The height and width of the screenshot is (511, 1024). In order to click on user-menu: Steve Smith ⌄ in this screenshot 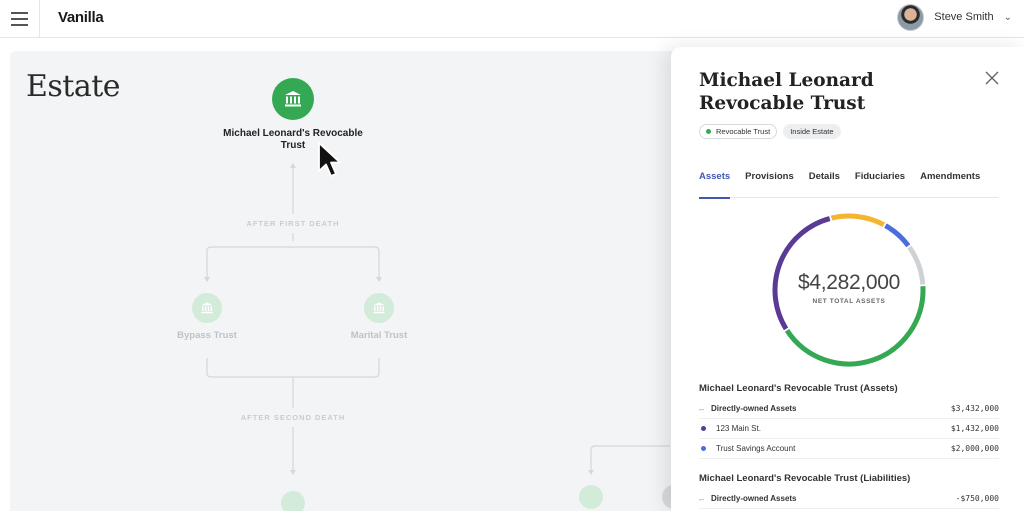, I will do `click(954, 17)`.